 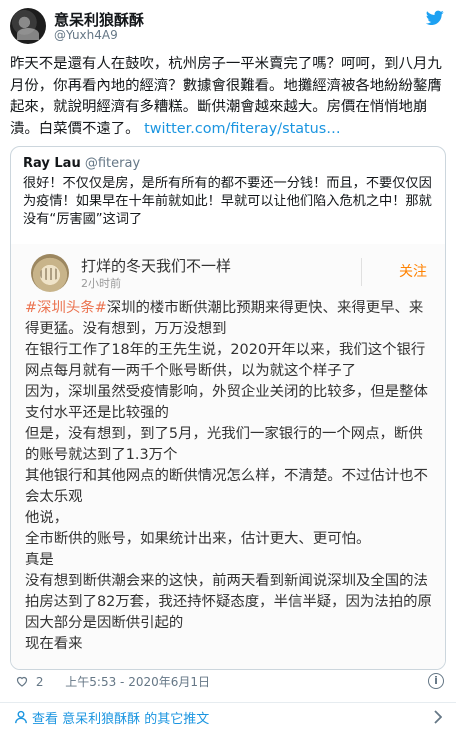 I want to click on follow-button: 关注, so click(x=394, y=272).